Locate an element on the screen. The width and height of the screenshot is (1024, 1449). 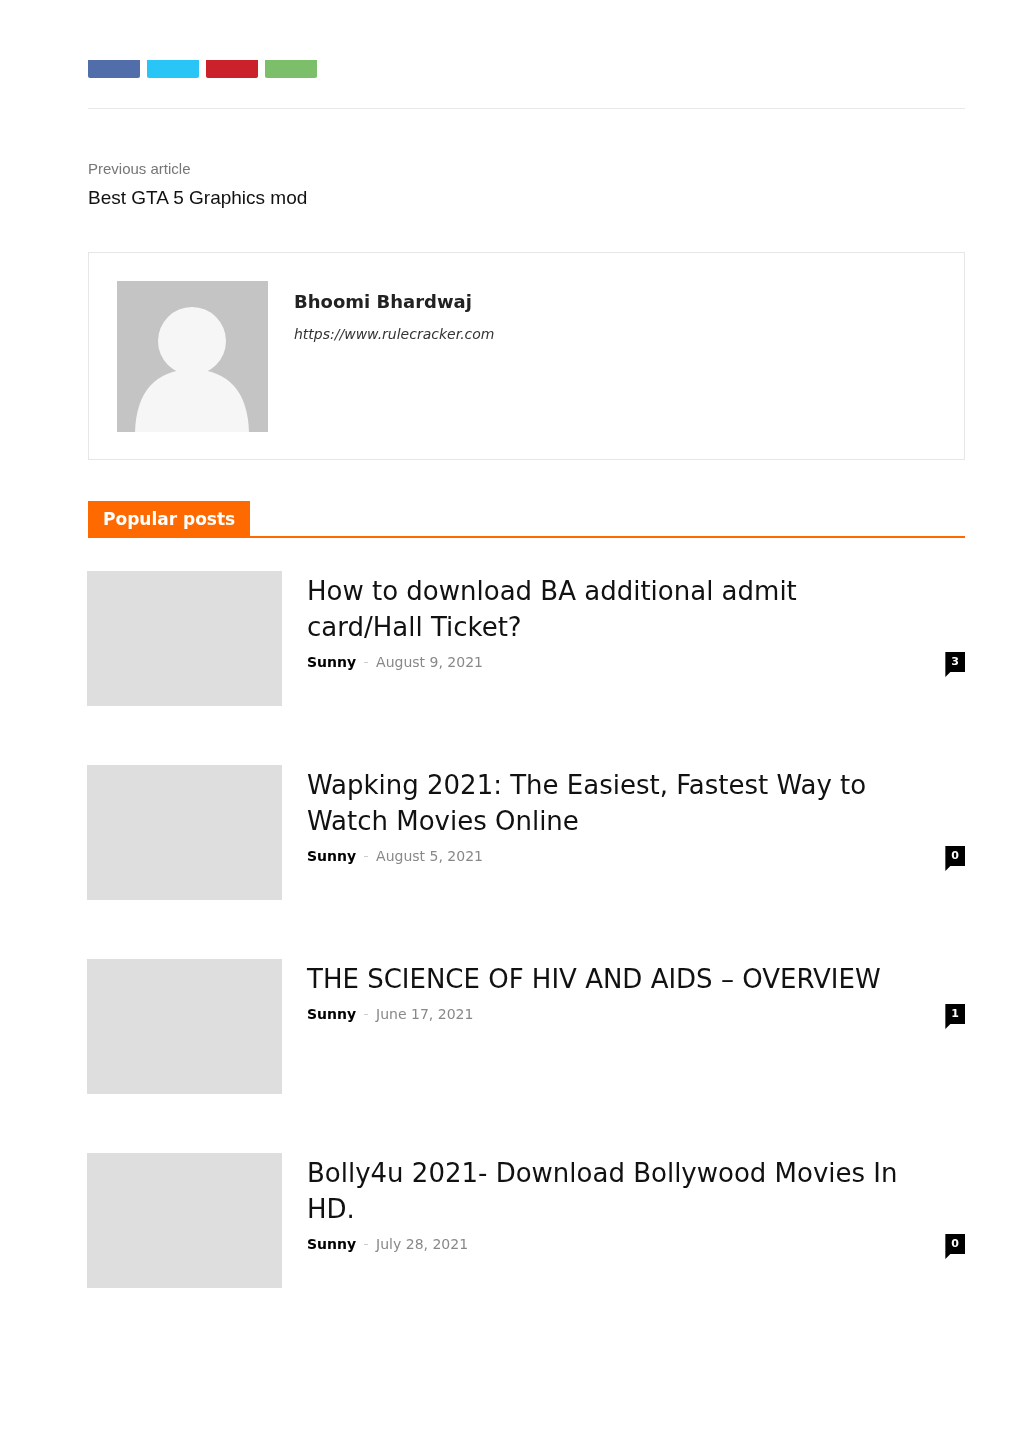
post-date: August 9, 2021 is located at coordinates (429, 662).